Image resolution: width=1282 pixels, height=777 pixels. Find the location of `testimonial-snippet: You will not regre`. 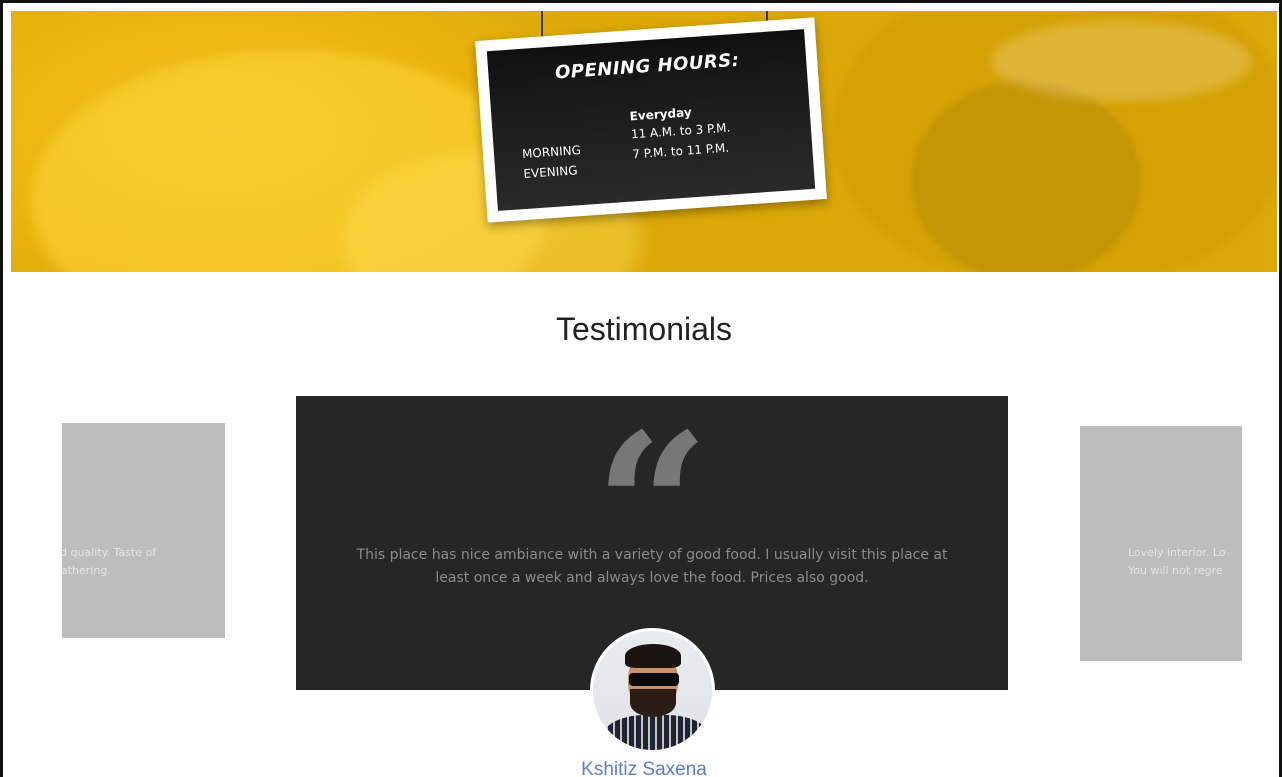

testimonial-snippet: You will not regre is located at coordinates (1175, 570).